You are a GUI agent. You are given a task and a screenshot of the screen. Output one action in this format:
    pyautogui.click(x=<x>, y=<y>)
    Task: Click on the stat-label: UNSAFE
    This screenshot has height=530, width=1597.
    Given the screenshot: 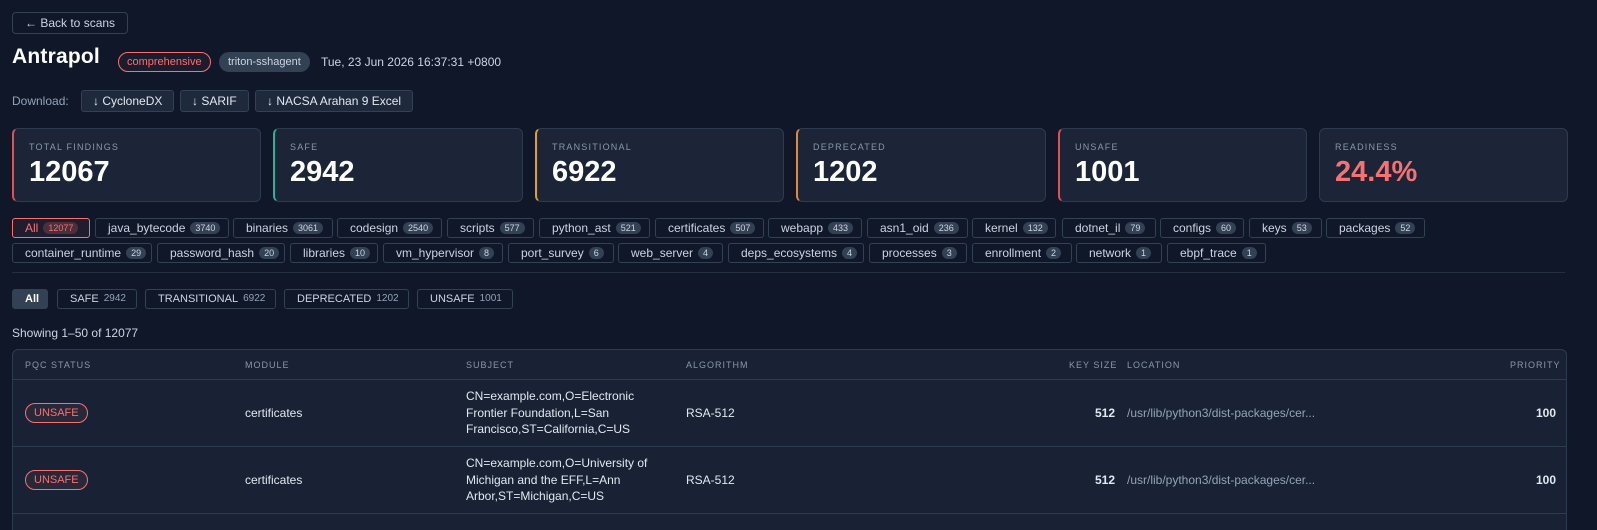 What is the action you would take?
    pyautogui.click(x=1097, y=147)
    